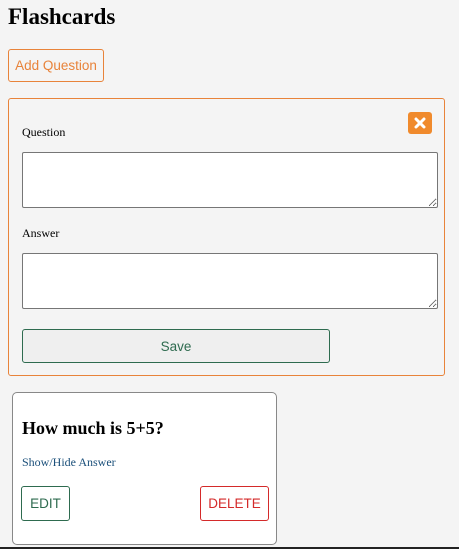 The image size is (459, 549). I want to click on delete-button: DELETE, so click(234, 503).